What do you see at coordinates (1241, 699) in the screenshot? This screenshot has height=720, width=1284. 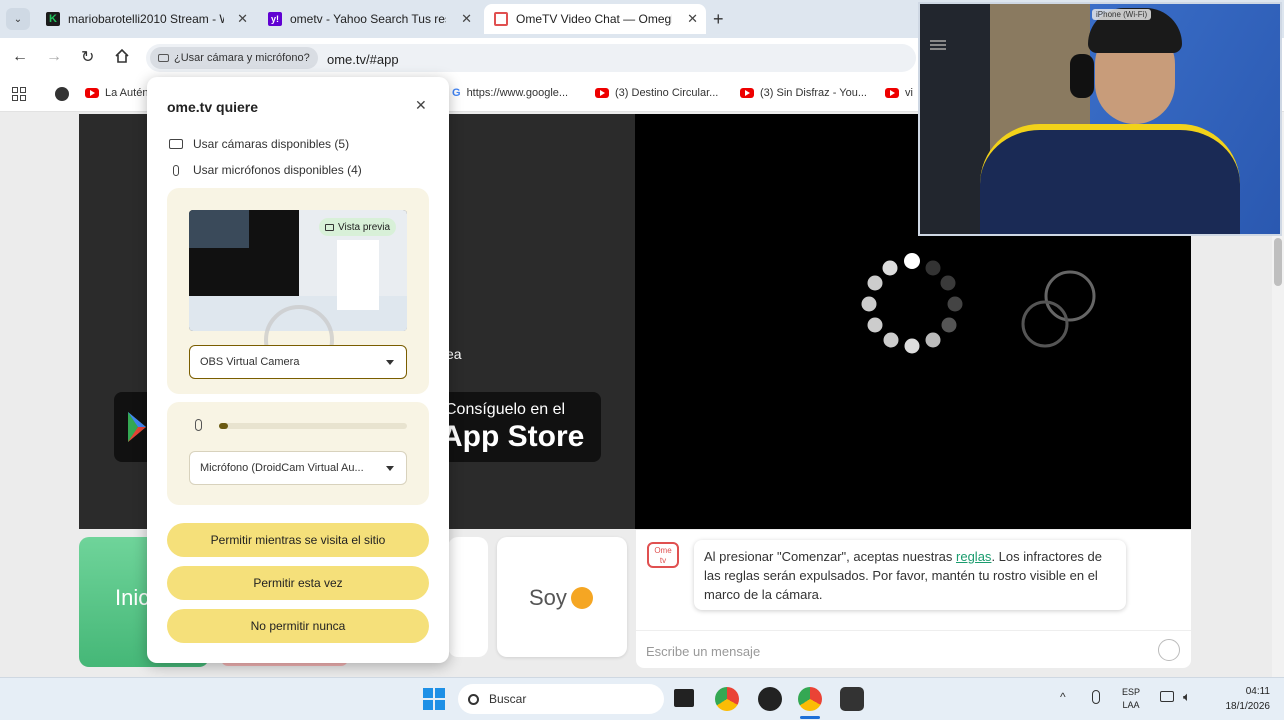 I see `clock: 04:11 18/1/2026` at bounding box center [1241, 699].